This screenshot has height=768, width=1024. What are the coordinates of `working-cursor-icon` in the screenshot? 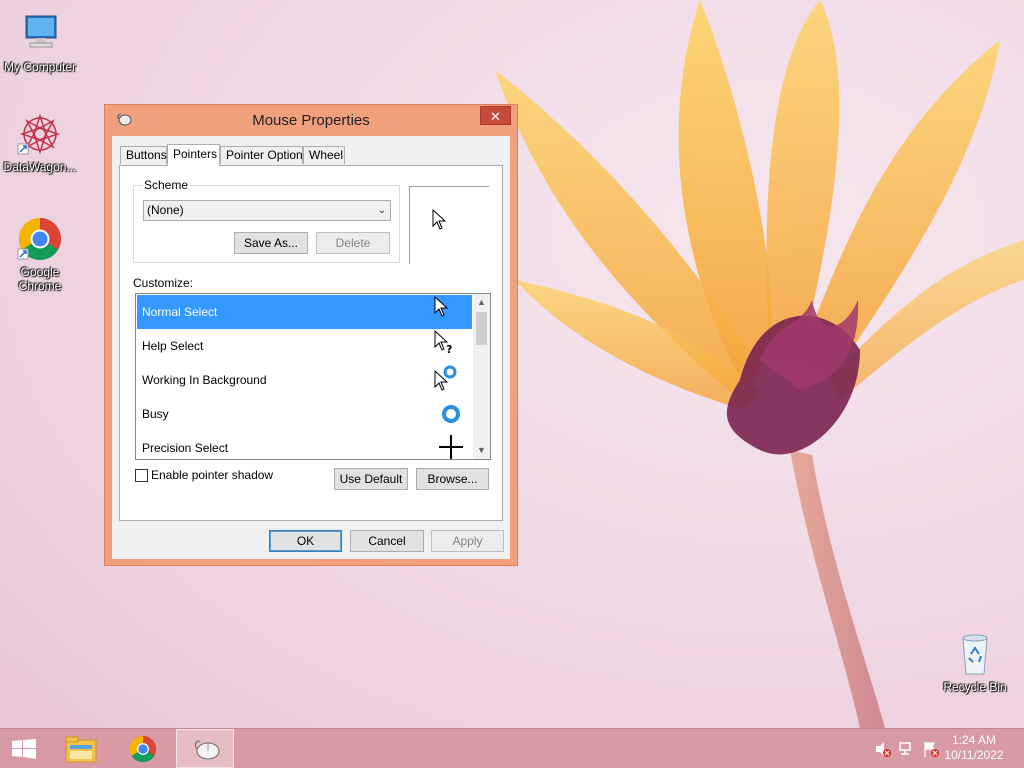 It's located at (445, 378).